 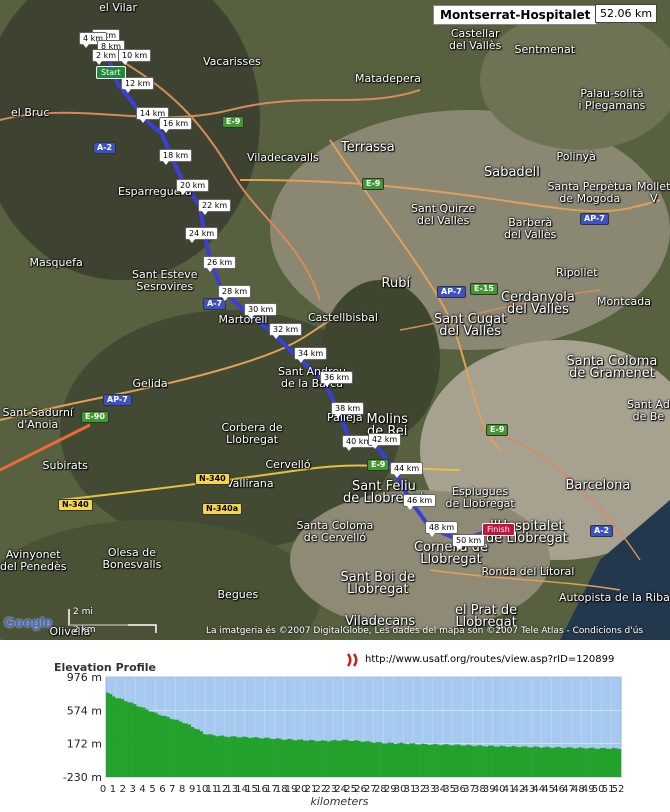 I want to click on km-marker-26-km: 26 km, so click(x=220, y=264).